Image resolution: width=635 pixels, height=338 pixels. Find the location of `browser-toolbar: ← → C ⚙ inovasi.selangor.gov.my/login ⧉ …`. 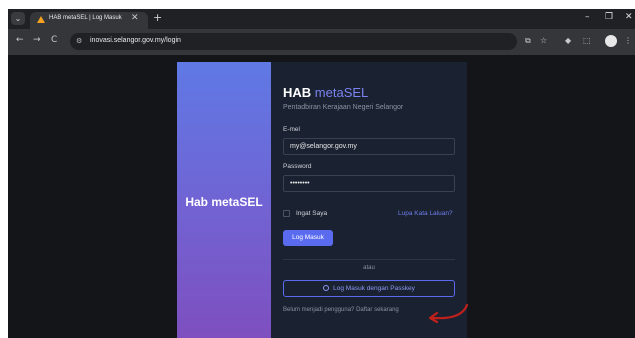

browser-toolbar: ← → C ⚙ inovasi.selangor.gov.my/login ⧉ … is located at coordinates (321, 42).